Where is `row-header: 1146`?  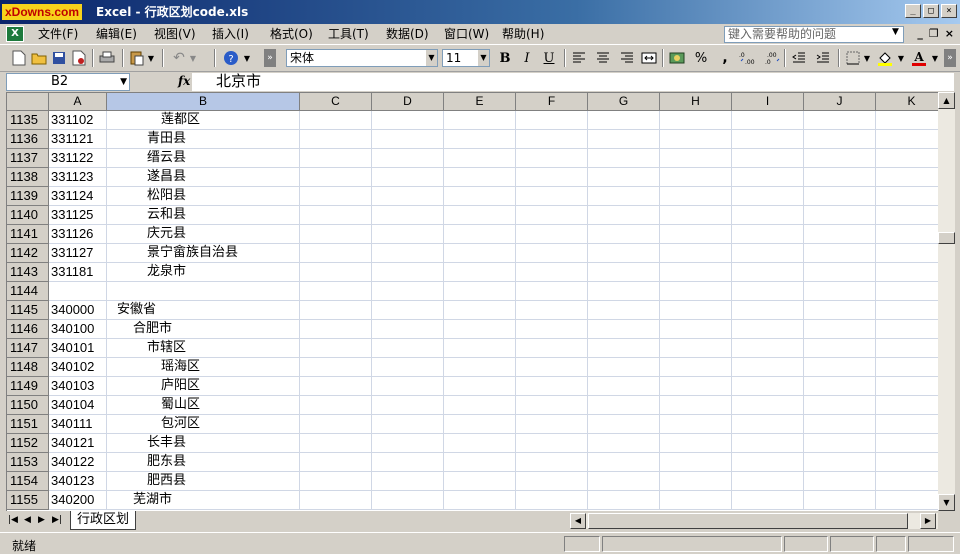
row-header: 1146 is located at coordinates (28, 329).